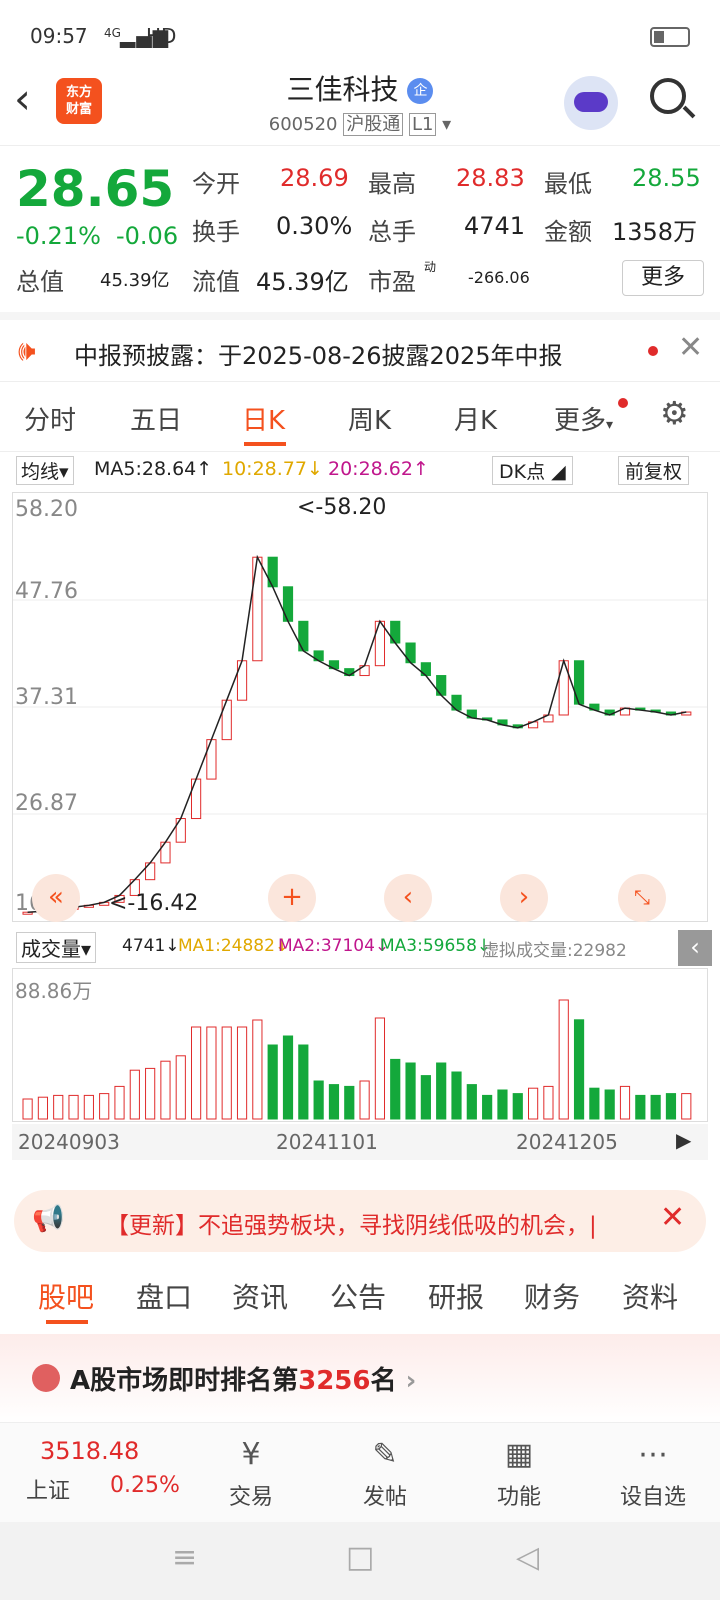 This screenshot has width=720, height=1600. Describe the element at coordinates (151, 946) in the screenshot. I see `vol-value: 4741↓` at that location.